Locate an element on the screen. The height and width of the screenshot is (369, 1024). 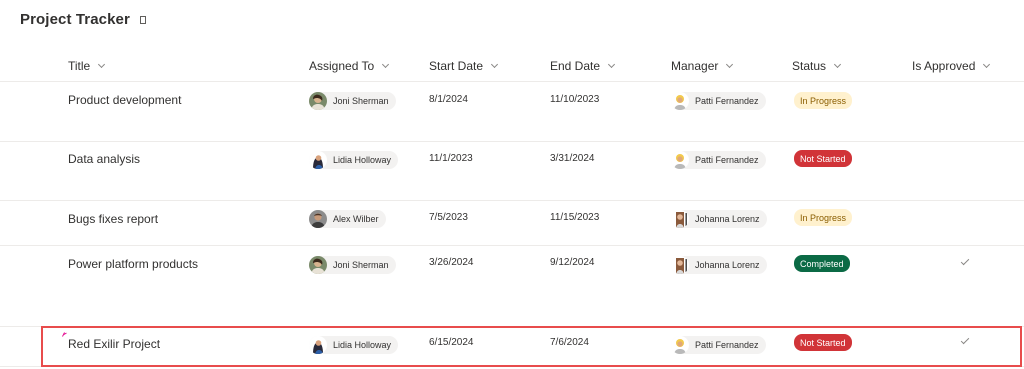
end-date-cell: 7/6/2024 is located at coordinates (569, 342).